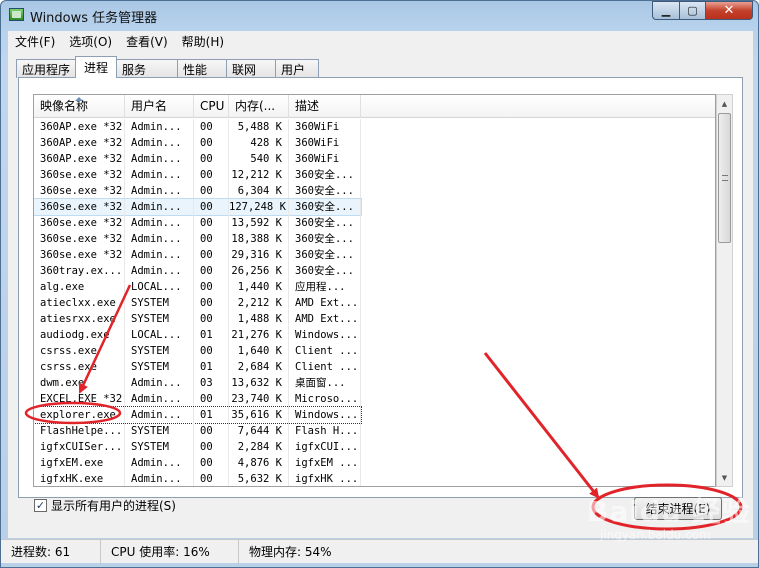 This screenshot has width=759, height=568. I want to click on menu-options: 选项(O), so click(90, 41).